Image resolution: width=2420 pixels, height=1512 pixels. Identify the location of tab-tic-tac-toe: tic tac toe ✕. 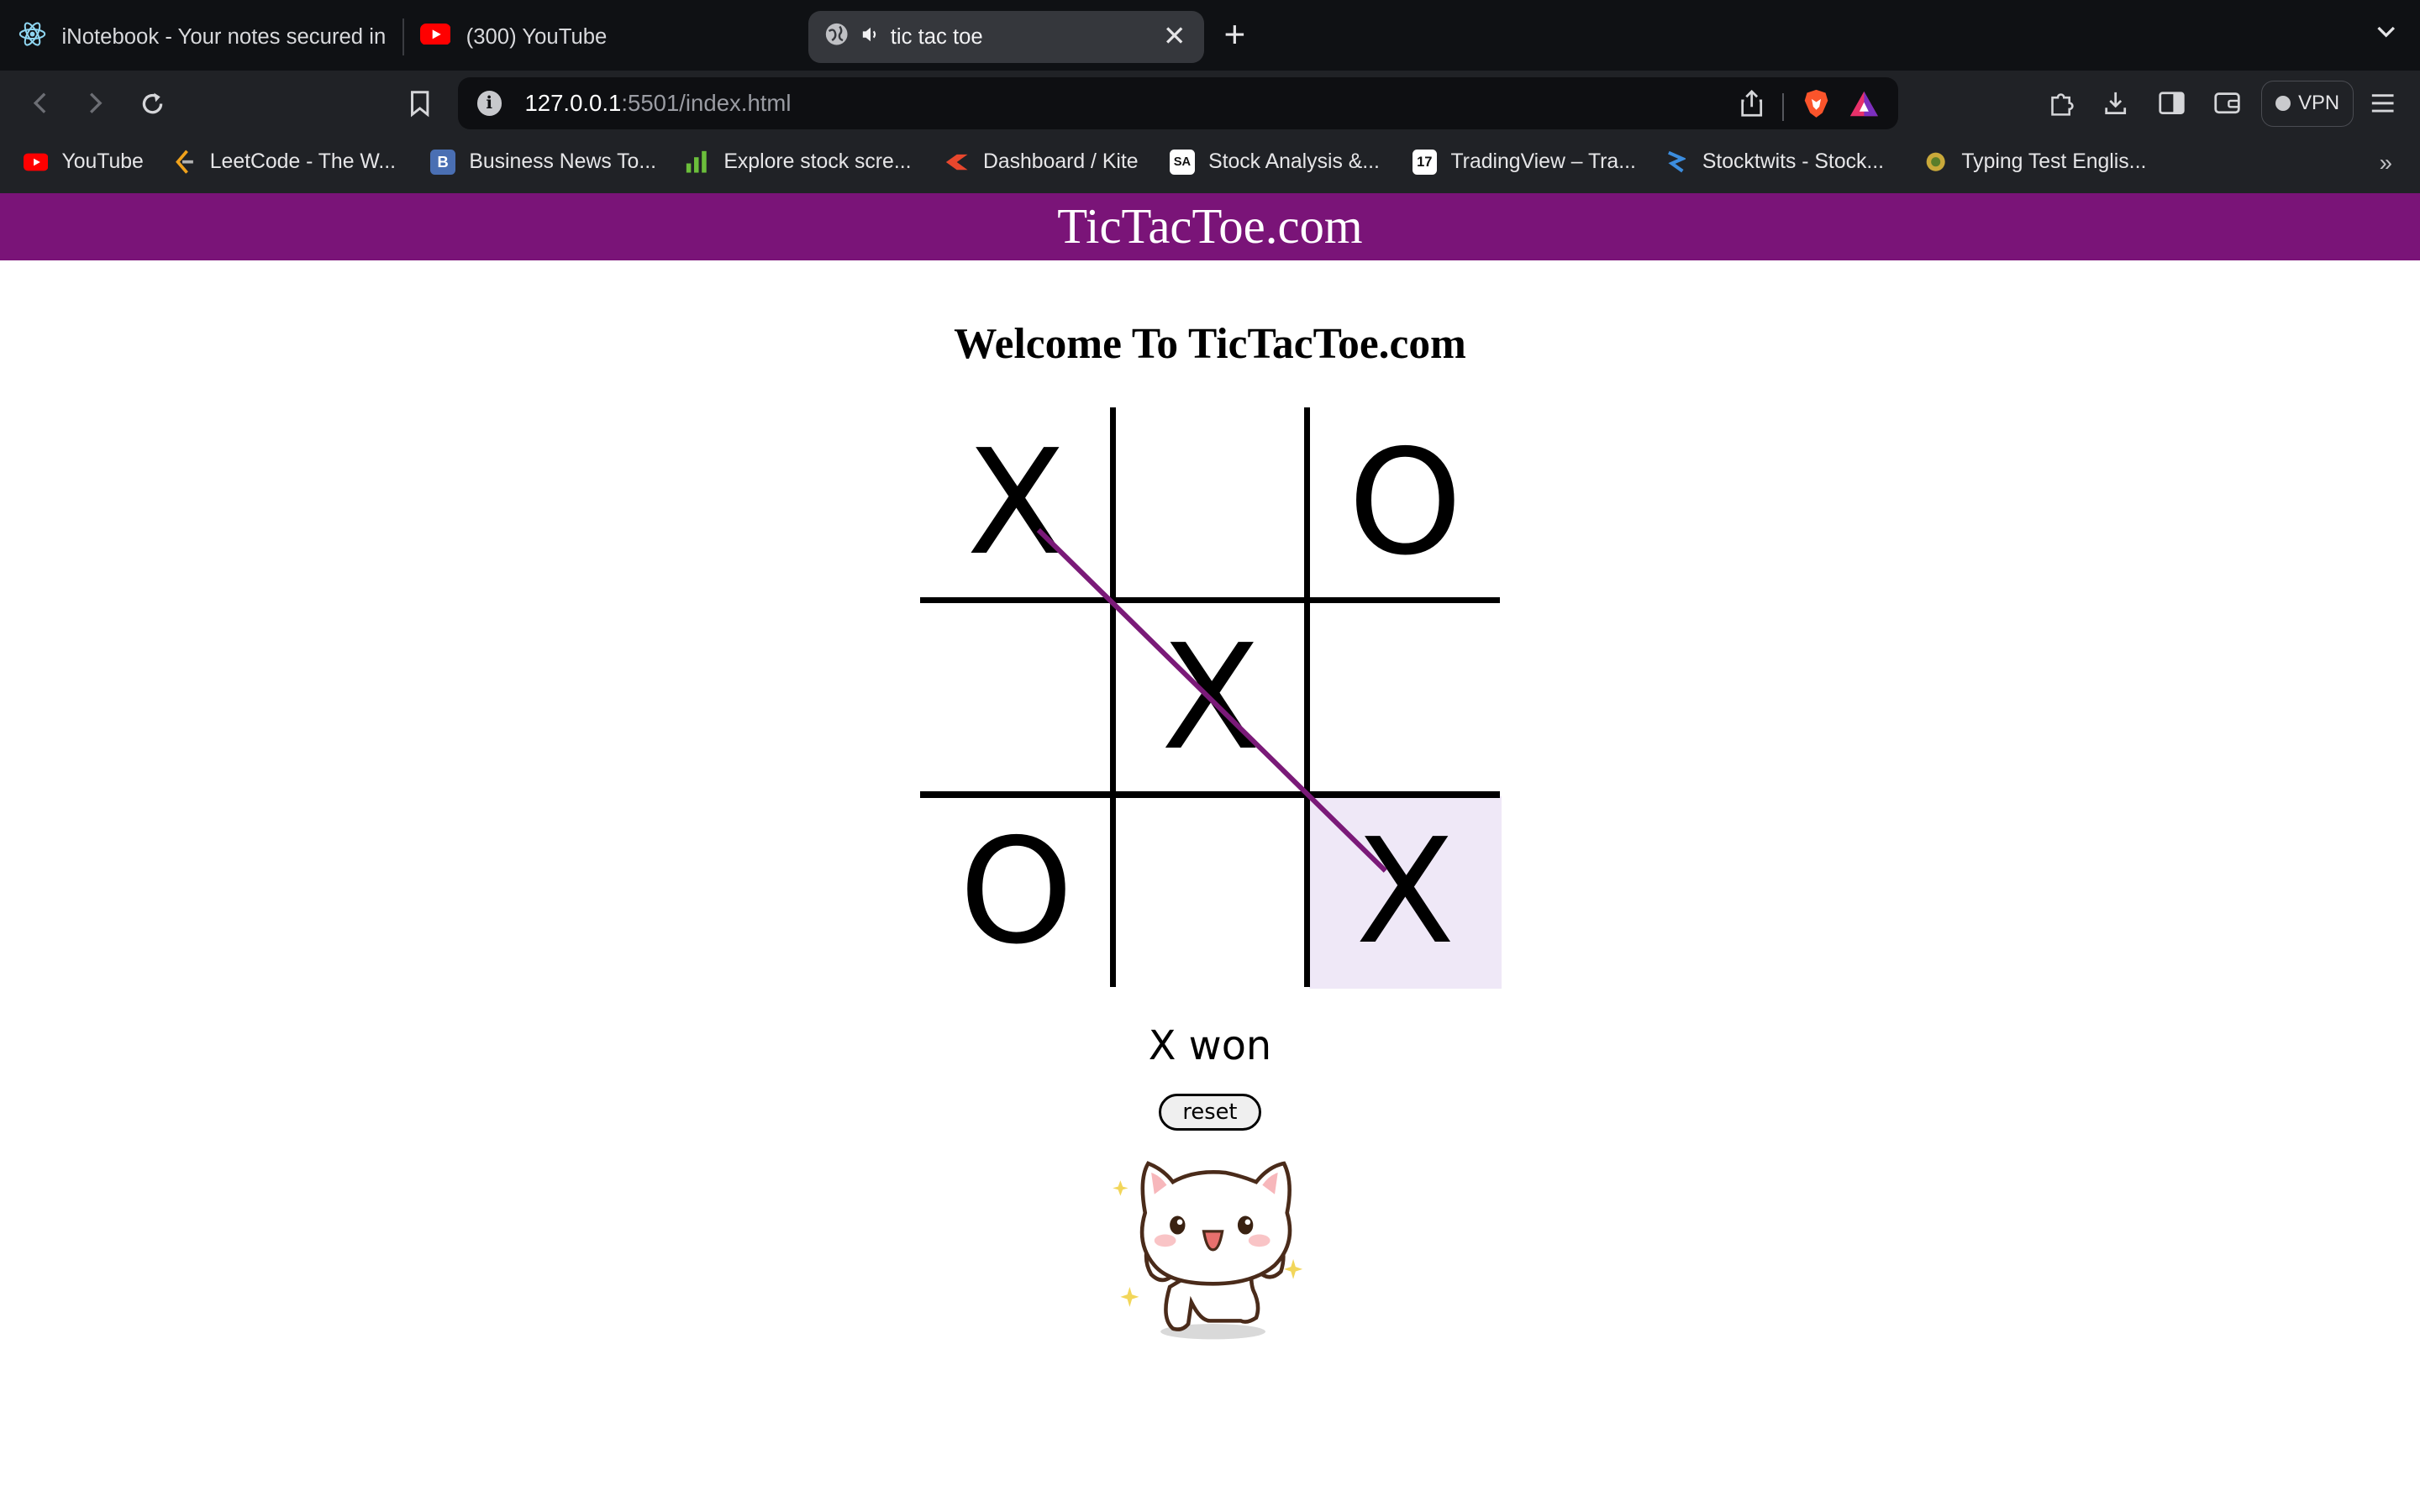
(1006, 37).